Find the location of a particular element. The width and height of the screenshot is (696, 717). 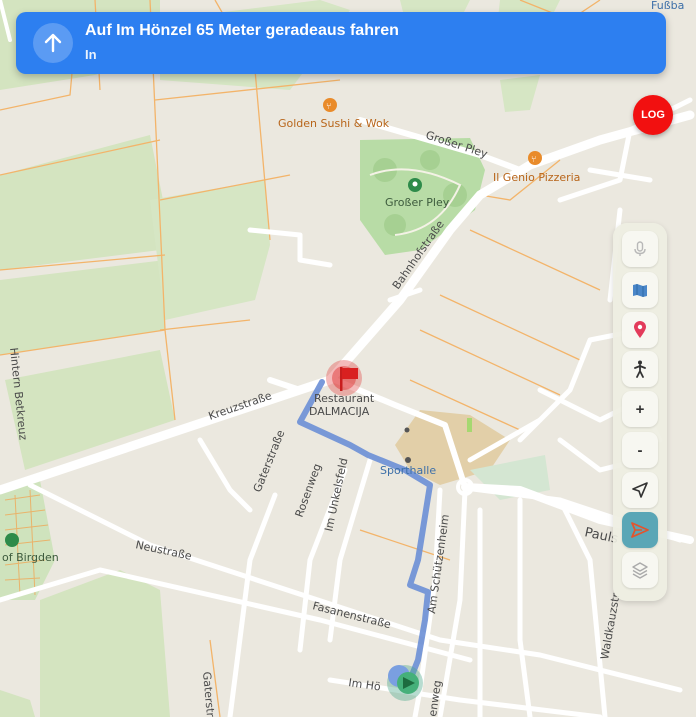

send-route-button is located at coordinates (640, 530).